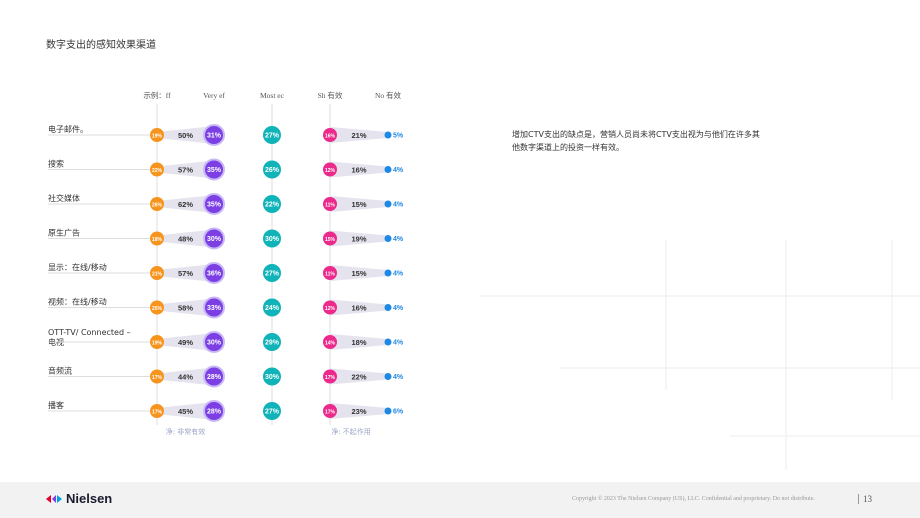 The image size is (920, 518). What do you see at coordinates (77, 302) in the screenshot?
I see `row-label: 视频：在线/移动` at bounding box center [77, 302].